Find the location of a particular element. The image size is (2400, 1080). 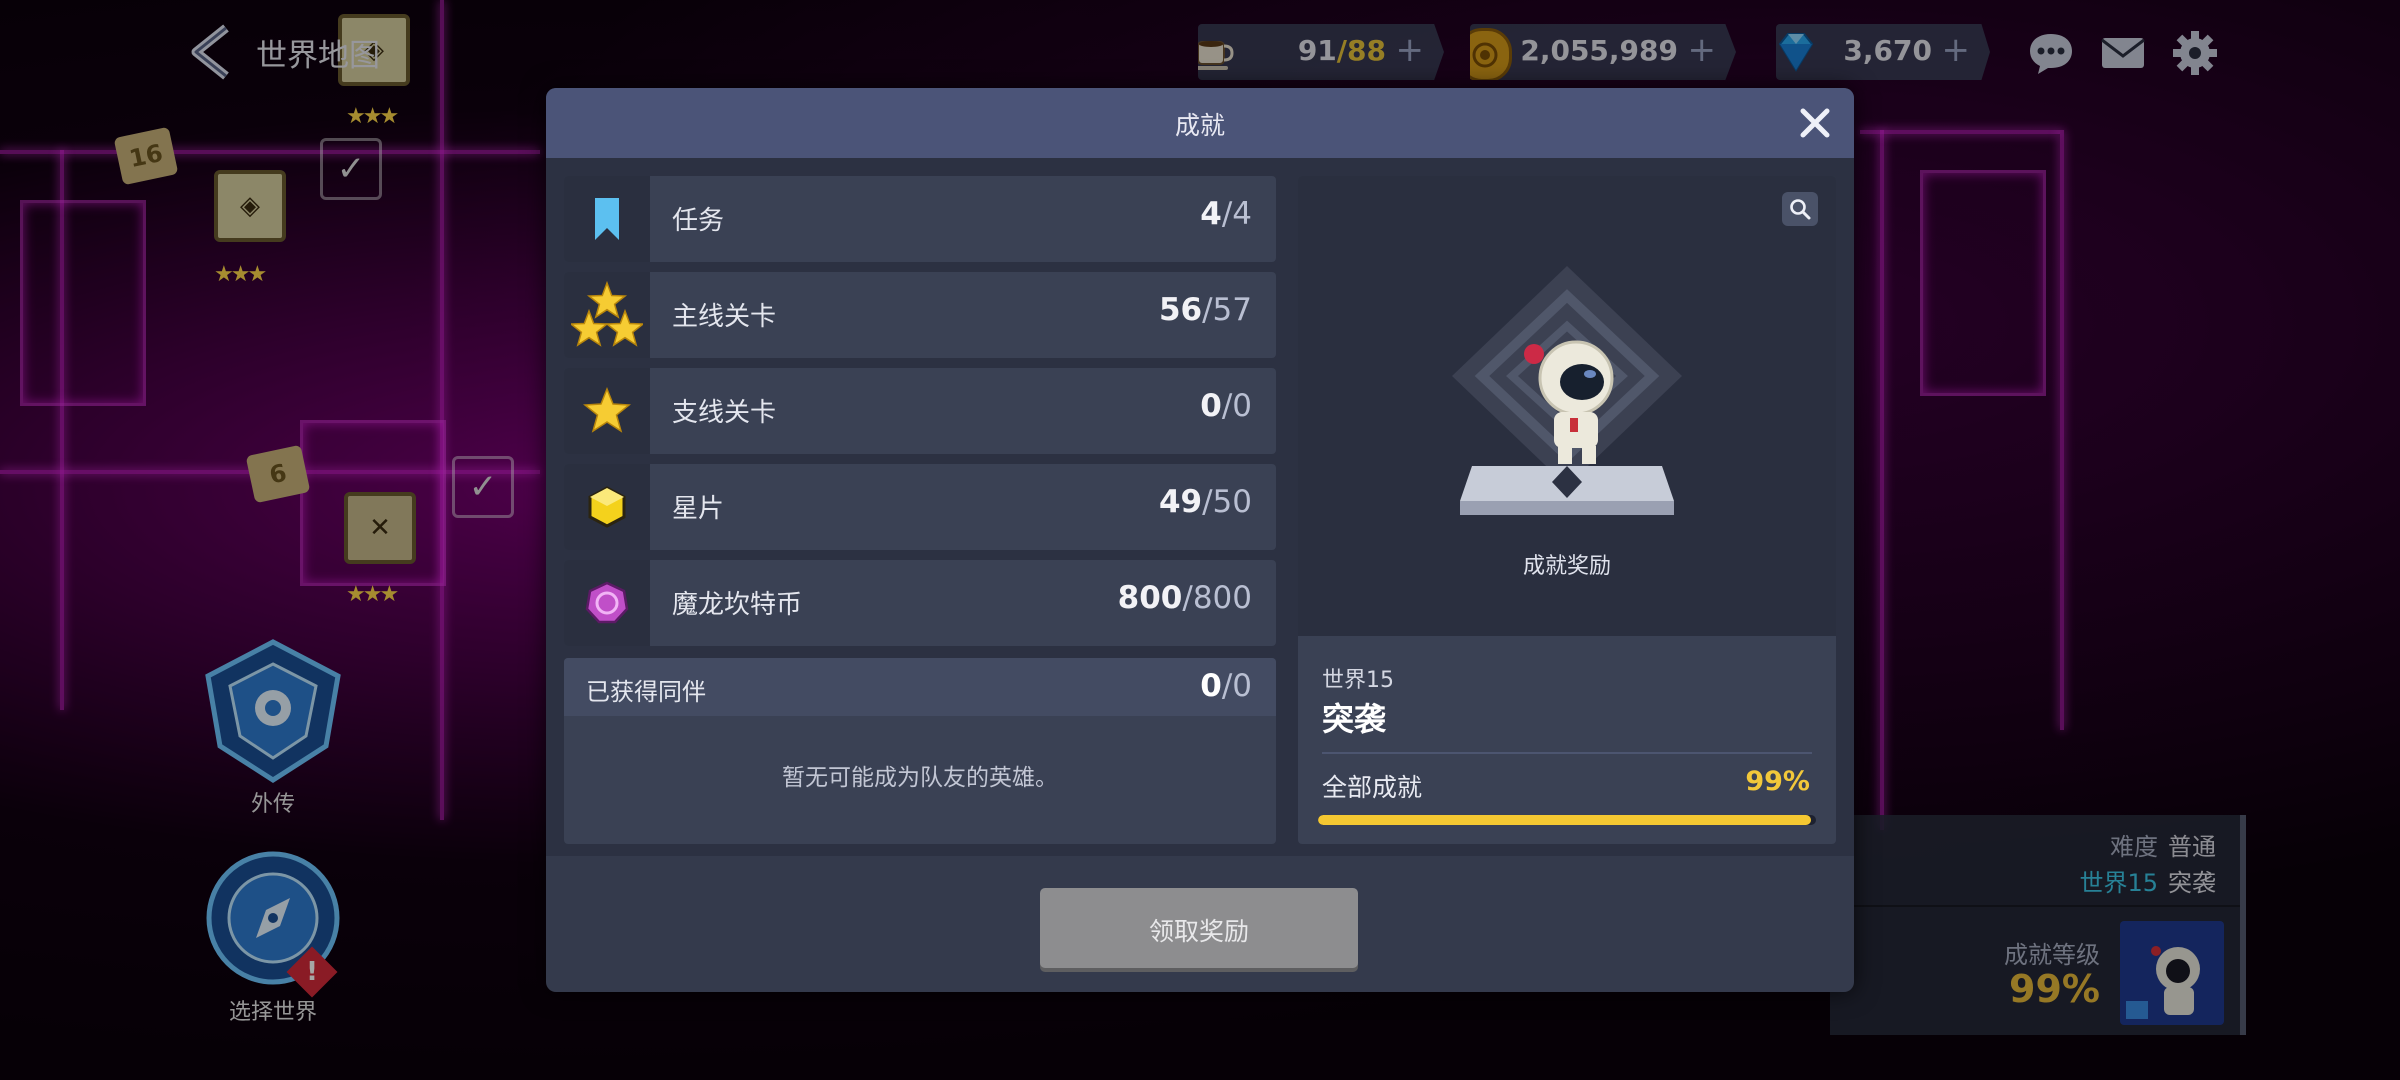

achievement-row-quests: 任务 4/4 is located at coordinates (920, 219).